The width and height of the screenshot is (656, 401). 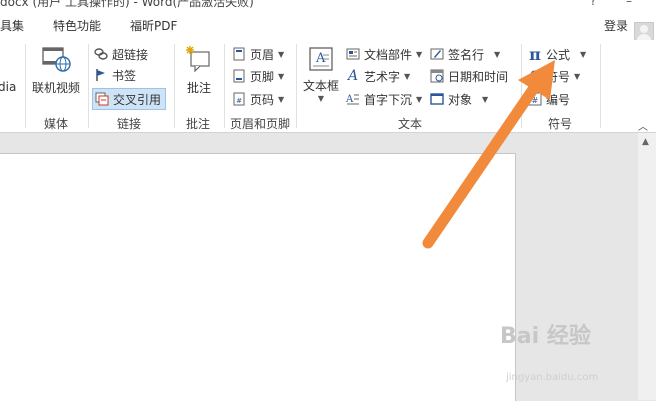 I want to click on cross-reference-button: 交叉引用, so click(x=129, y=99).